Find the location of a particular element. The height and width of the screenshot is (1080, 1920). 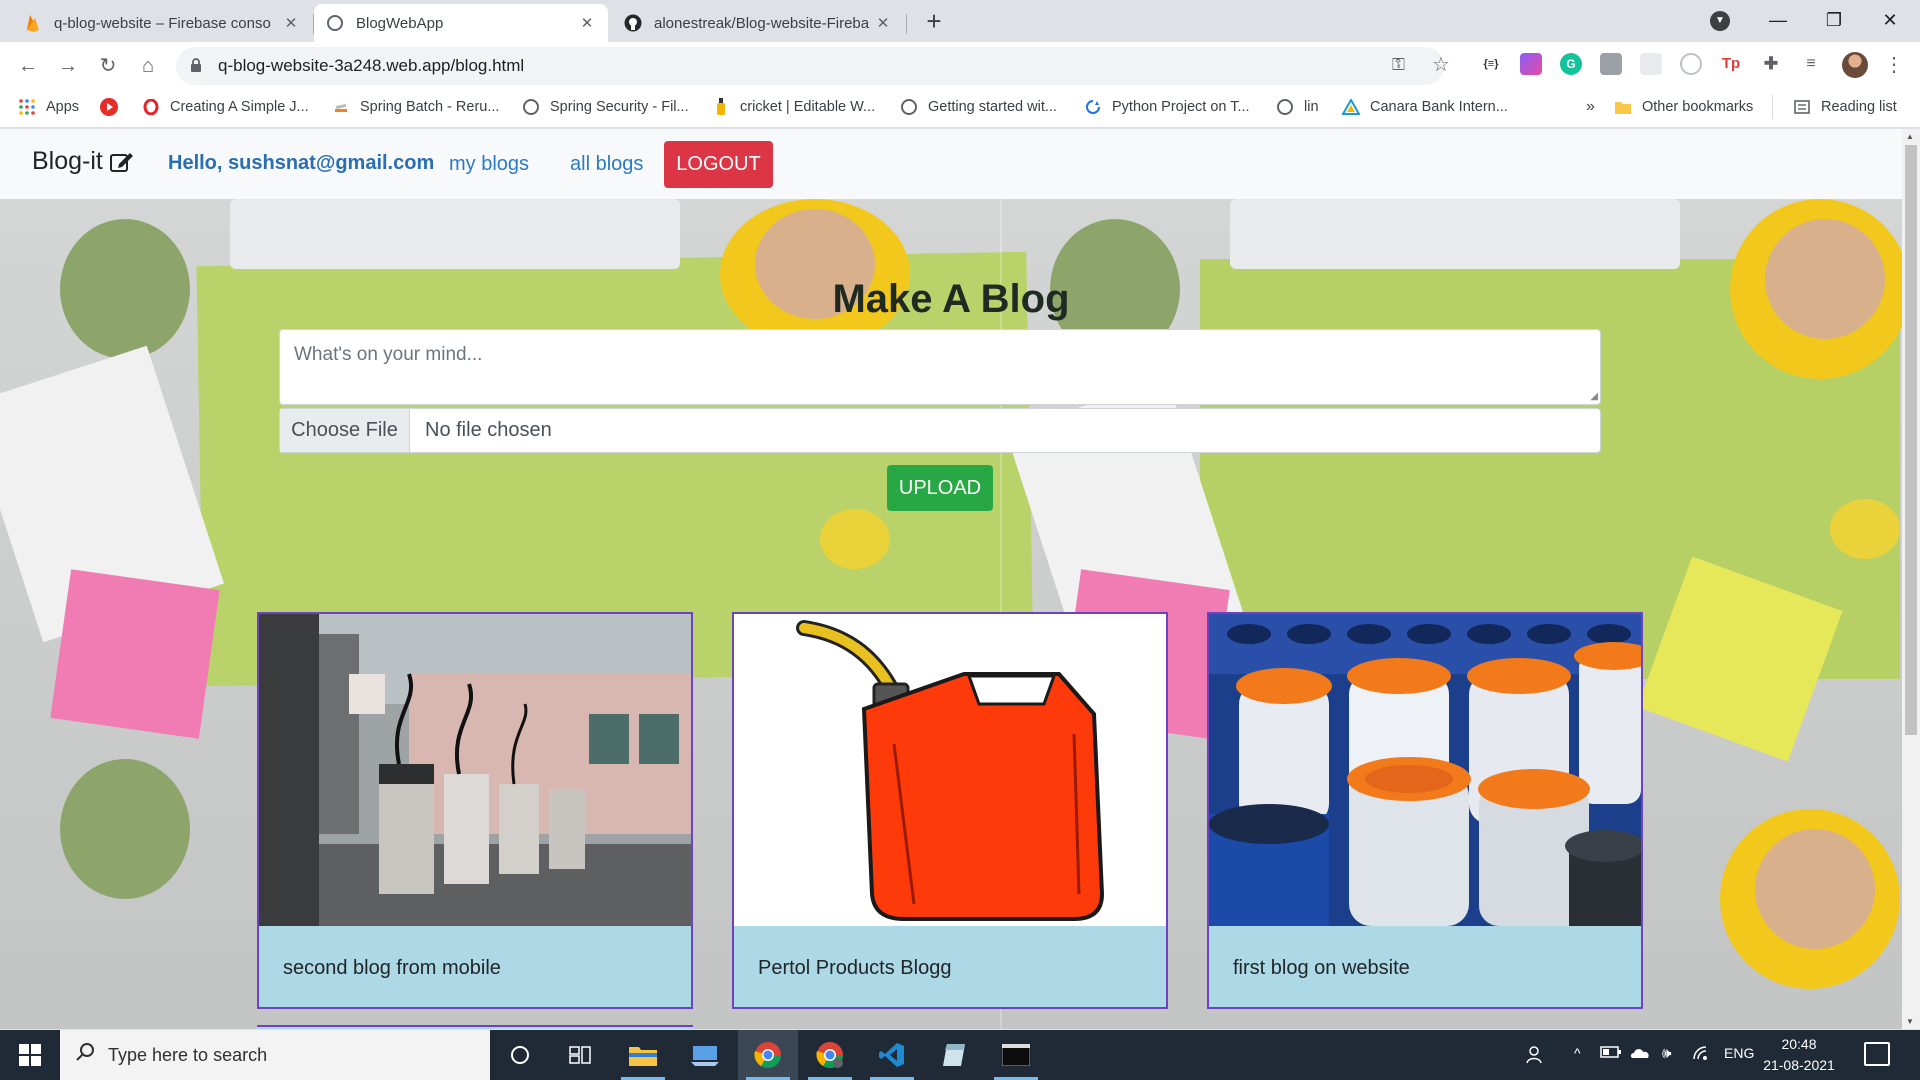

reading-list: Reading list is located at coordinates (1834, 107).